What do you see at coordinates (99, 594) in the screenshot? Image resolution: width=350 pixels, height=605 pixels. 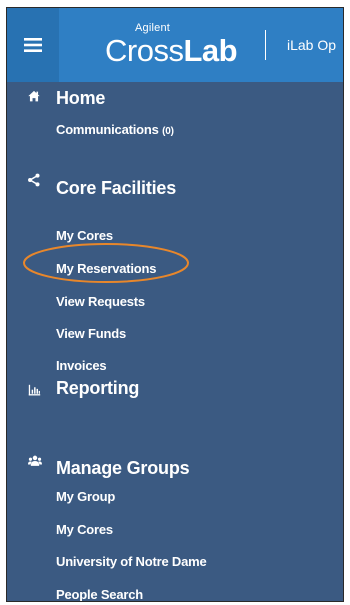 I see `nav-item-people-search: People Search` at bounding box center [99, 594].